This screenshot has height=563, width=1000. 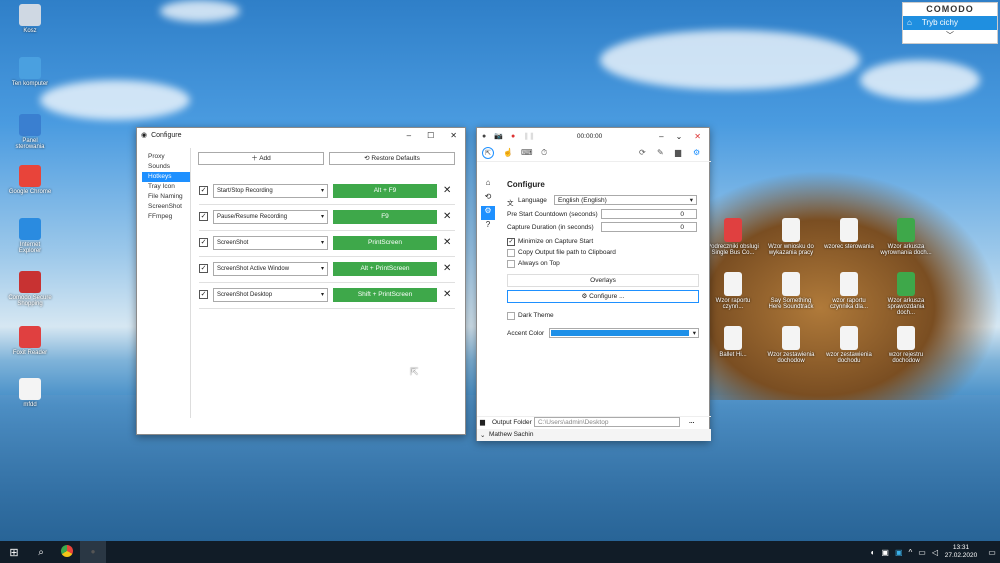 What do you see at coordinates (511, 264) in the screenshot?
I see `on-top-checkbox` at bounding box center [511, 264].